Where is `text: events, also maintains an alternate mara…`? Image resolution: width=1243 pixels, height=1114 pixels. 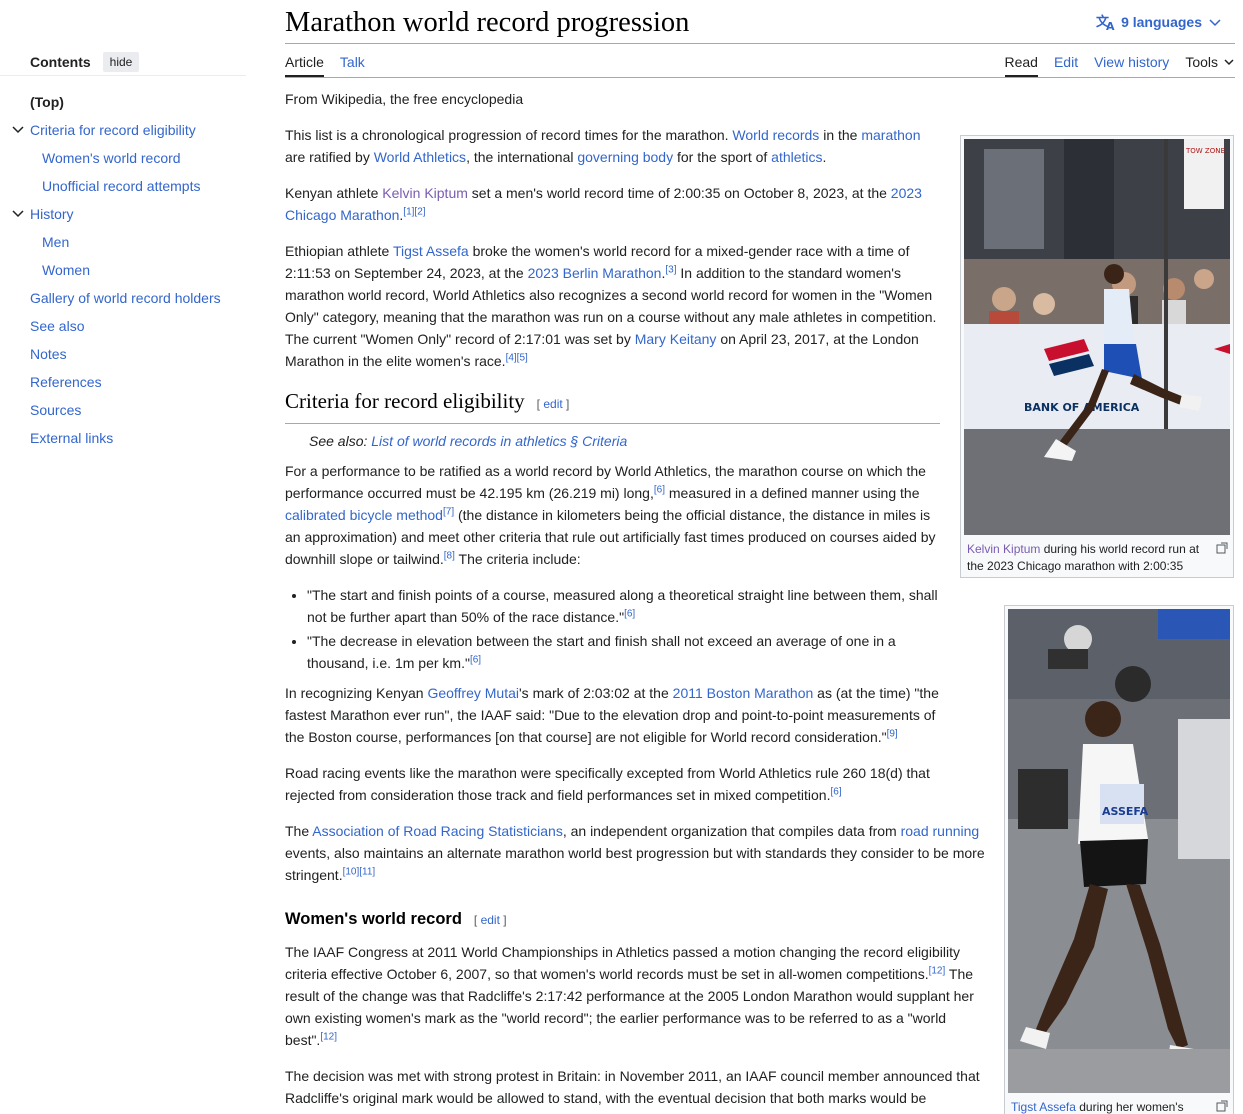 text: events, also maintains an alternate mara… is located at coordinates (635, 864).